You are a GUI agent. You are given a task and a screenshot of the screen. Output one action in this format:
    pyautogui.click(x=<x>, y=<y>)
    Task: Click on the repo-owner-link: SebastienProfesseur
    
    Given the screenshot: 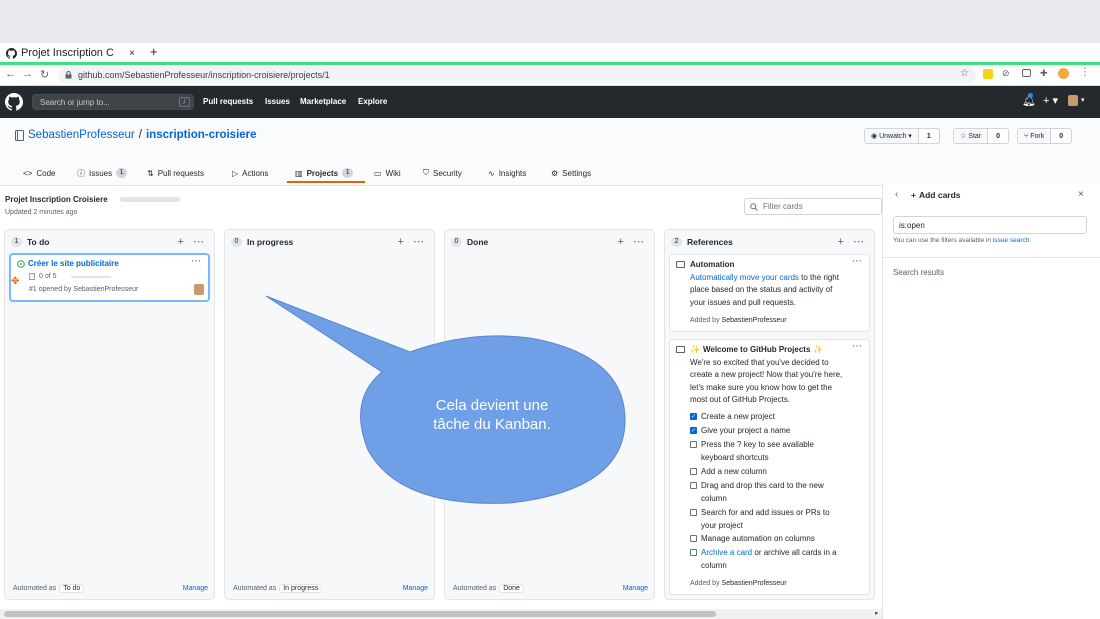 What is the action you would take?
    pyautogui.click(x=81, y=135)
    